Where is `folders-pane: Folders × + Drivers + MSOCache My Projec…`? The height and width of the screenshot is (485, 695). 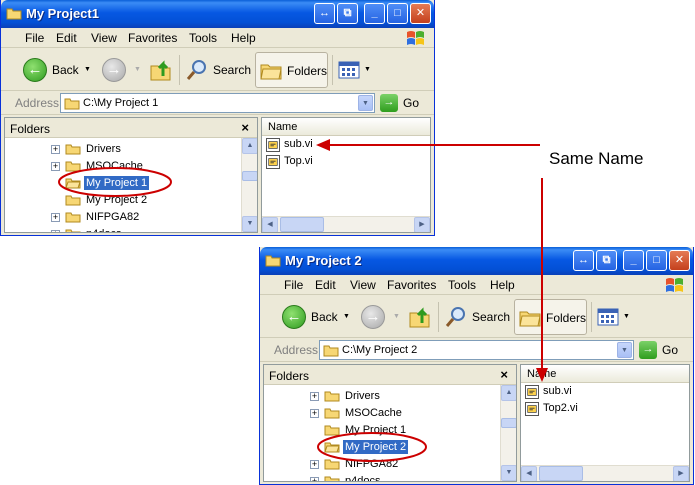
folders-pane: Folders × + Drivers + MSOCache My Projec… is located at coordinates (131, 175).